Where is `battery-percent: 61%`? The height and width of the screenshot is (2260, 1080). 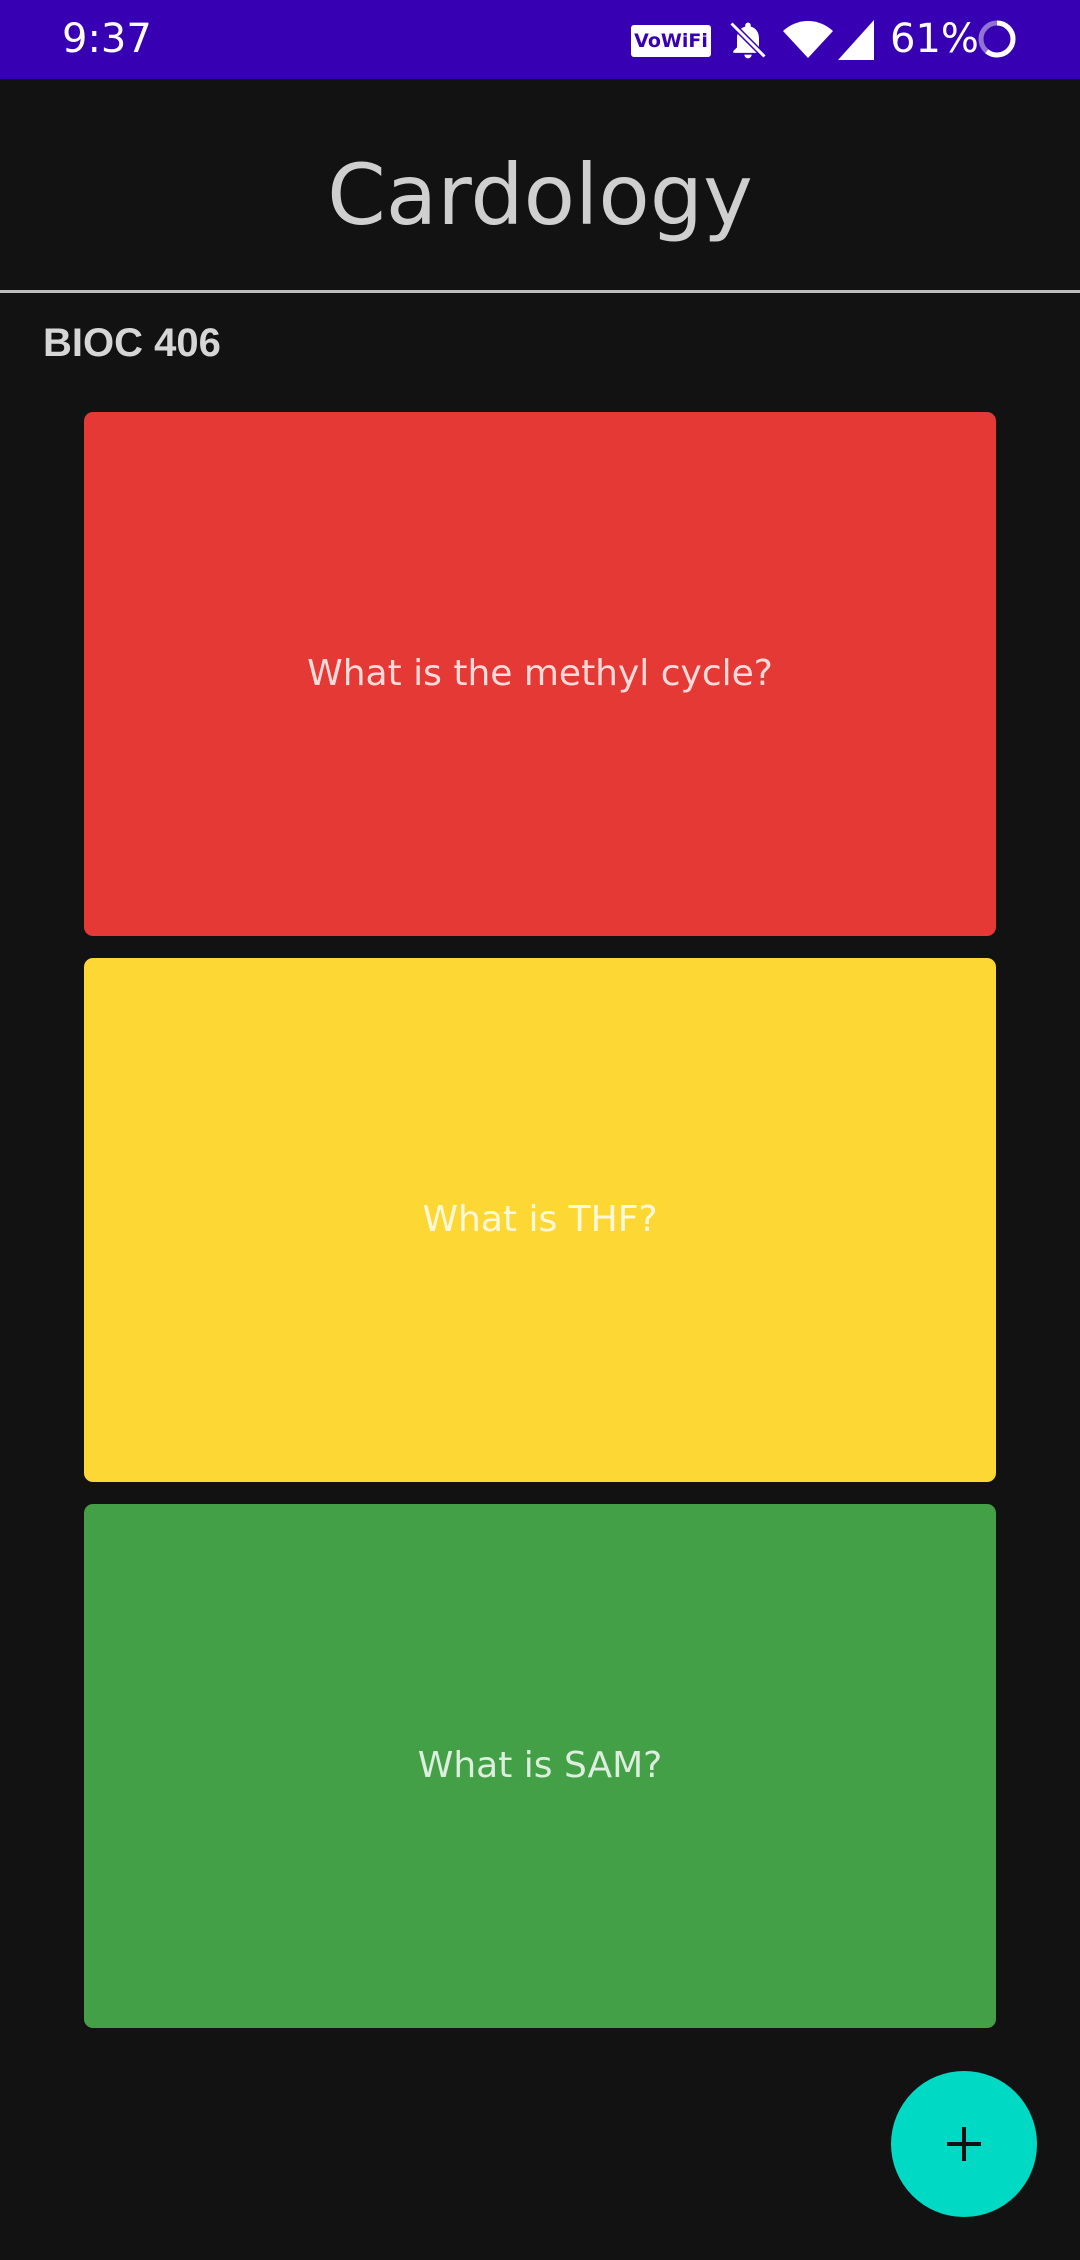
battery-percent: 61% is located at coordinates (934, 39).